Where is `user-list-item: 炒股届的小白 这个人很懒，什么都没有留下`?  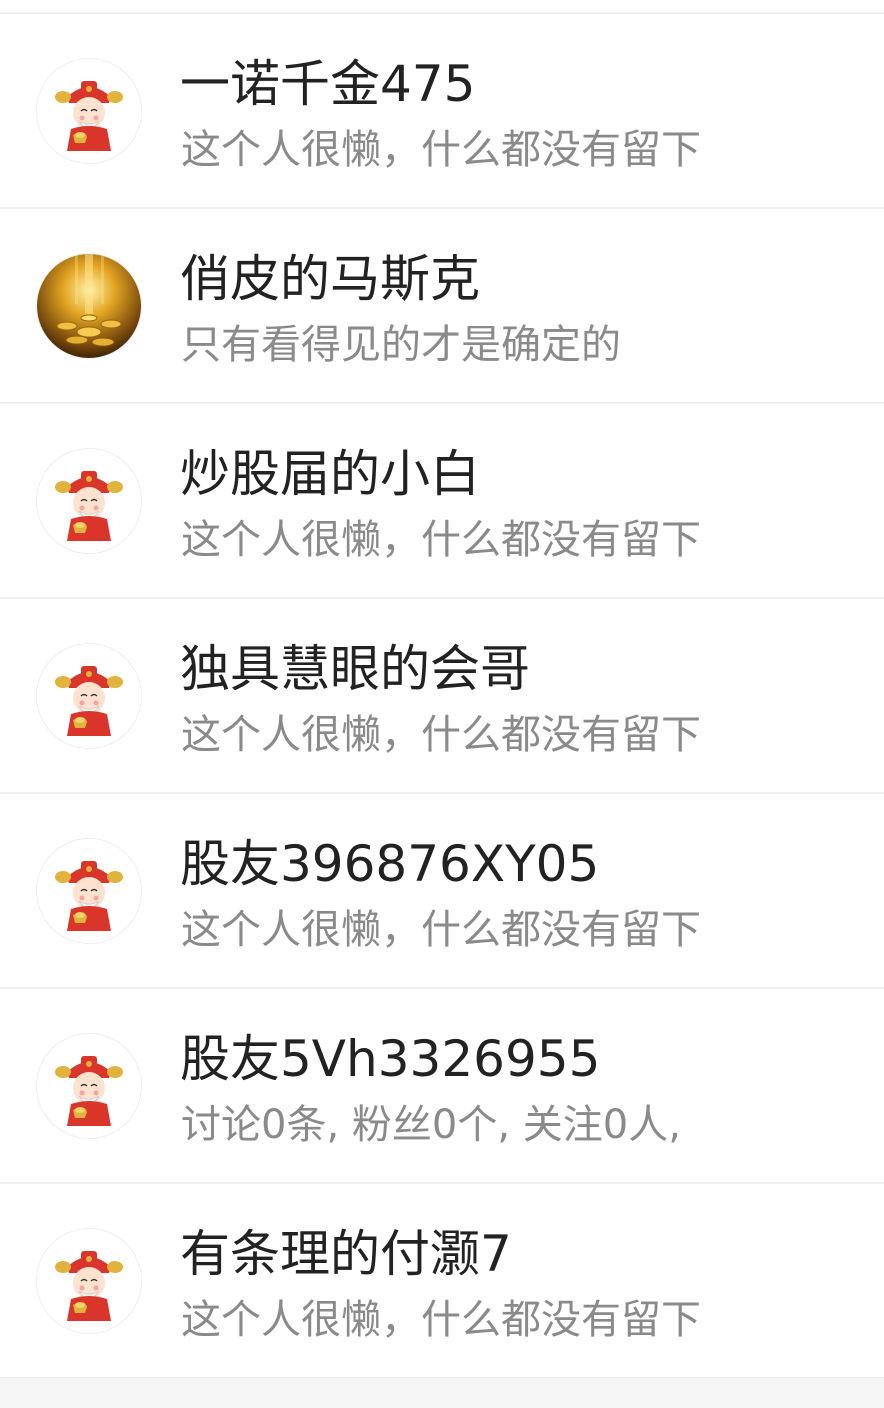 user-list-item: 炒股届的小白 这个人很懒，什么都没有留下 is located at coordinates (442, 501).